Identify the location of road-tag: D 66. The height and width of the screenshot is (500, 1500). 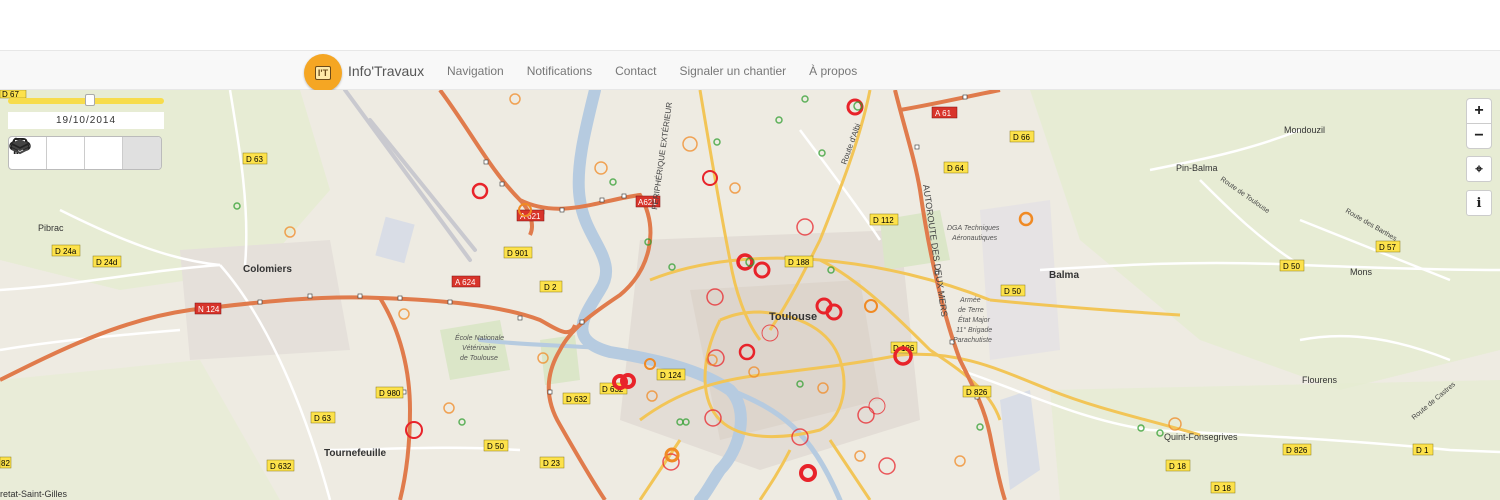
(1022, 136).